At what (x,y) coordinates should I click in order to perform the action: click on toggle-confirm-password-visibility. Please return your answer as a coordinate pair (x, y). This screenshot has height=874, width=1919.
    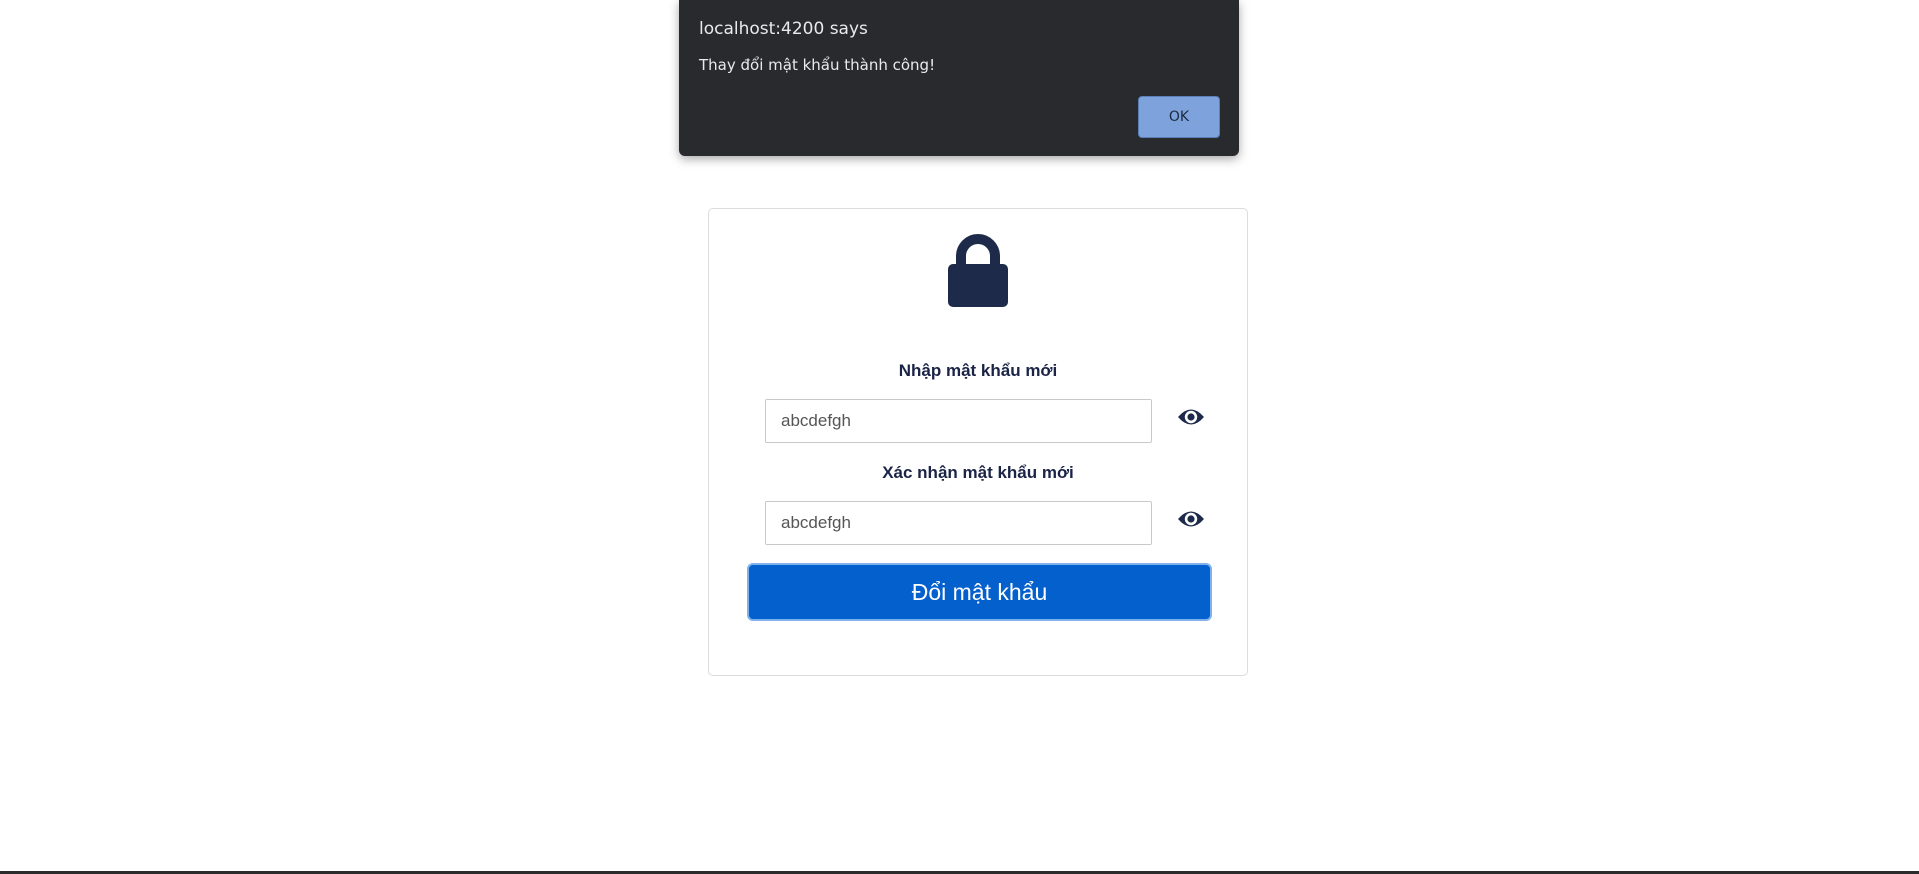
    Looking at the image, I should click on (1191, 519).